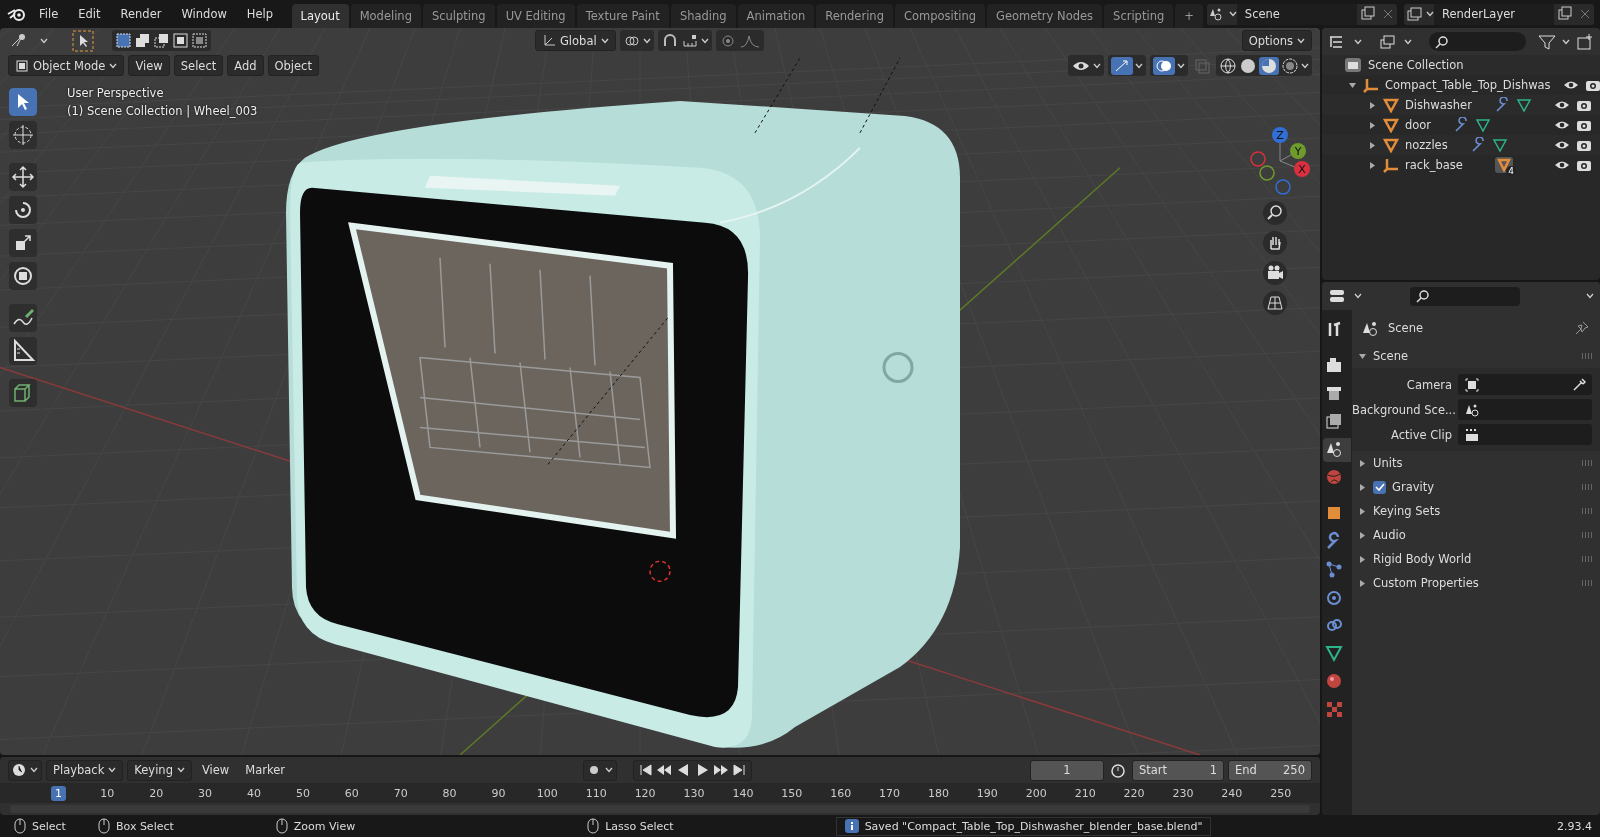  I want to click on workspace-tab: Rendering, so click(854, 15).